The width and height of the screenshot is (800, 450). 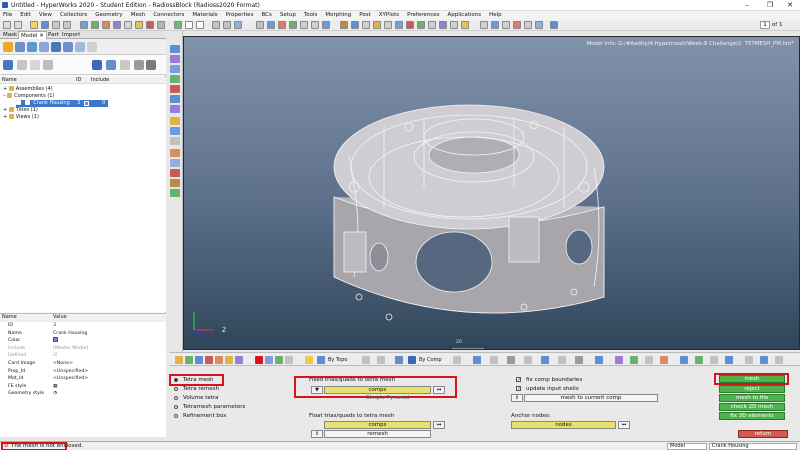 What do you see at coordinates (752, 379) in the screenshot?
I see `mesh-button: mesh` at bounding box center [752, 379].